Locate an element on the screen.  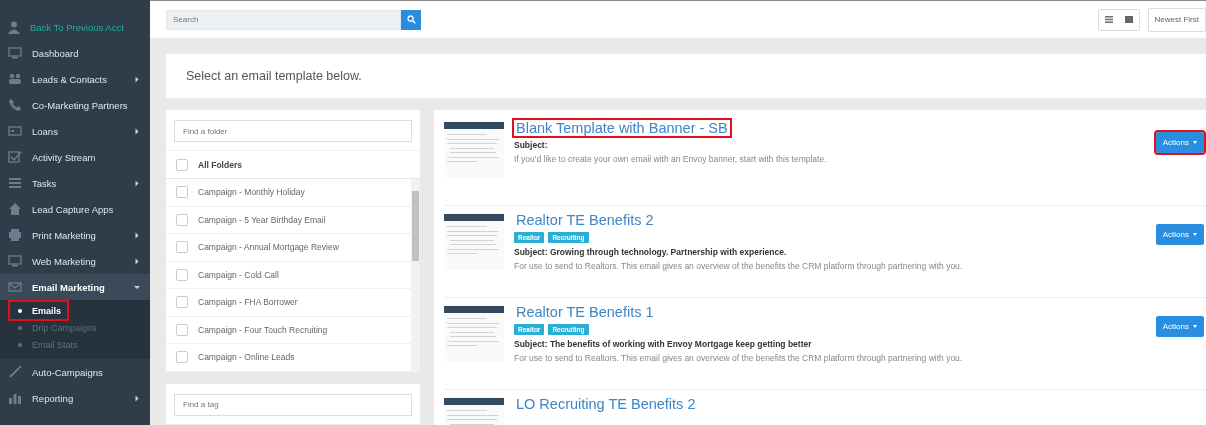
submenu-item: Emails is located at coordinates (39, 310).